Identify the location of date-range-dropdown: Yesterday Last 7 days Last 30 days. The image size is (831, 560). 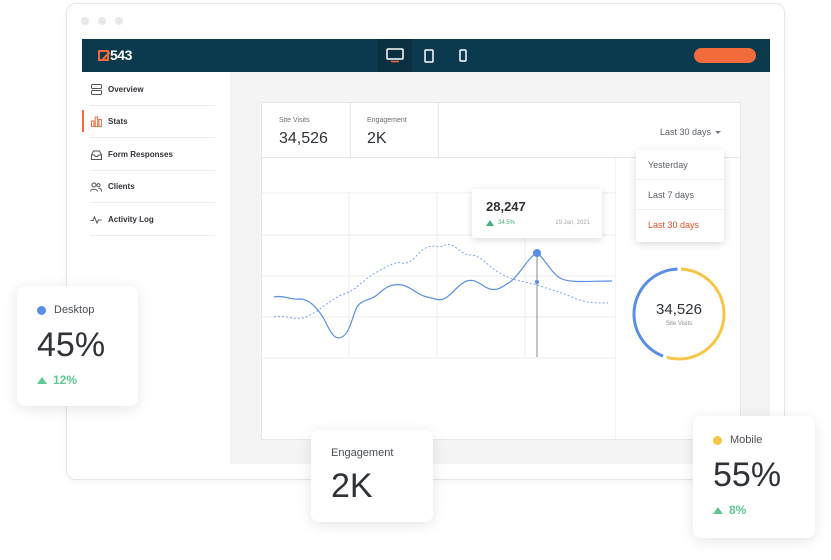
(680, 196).